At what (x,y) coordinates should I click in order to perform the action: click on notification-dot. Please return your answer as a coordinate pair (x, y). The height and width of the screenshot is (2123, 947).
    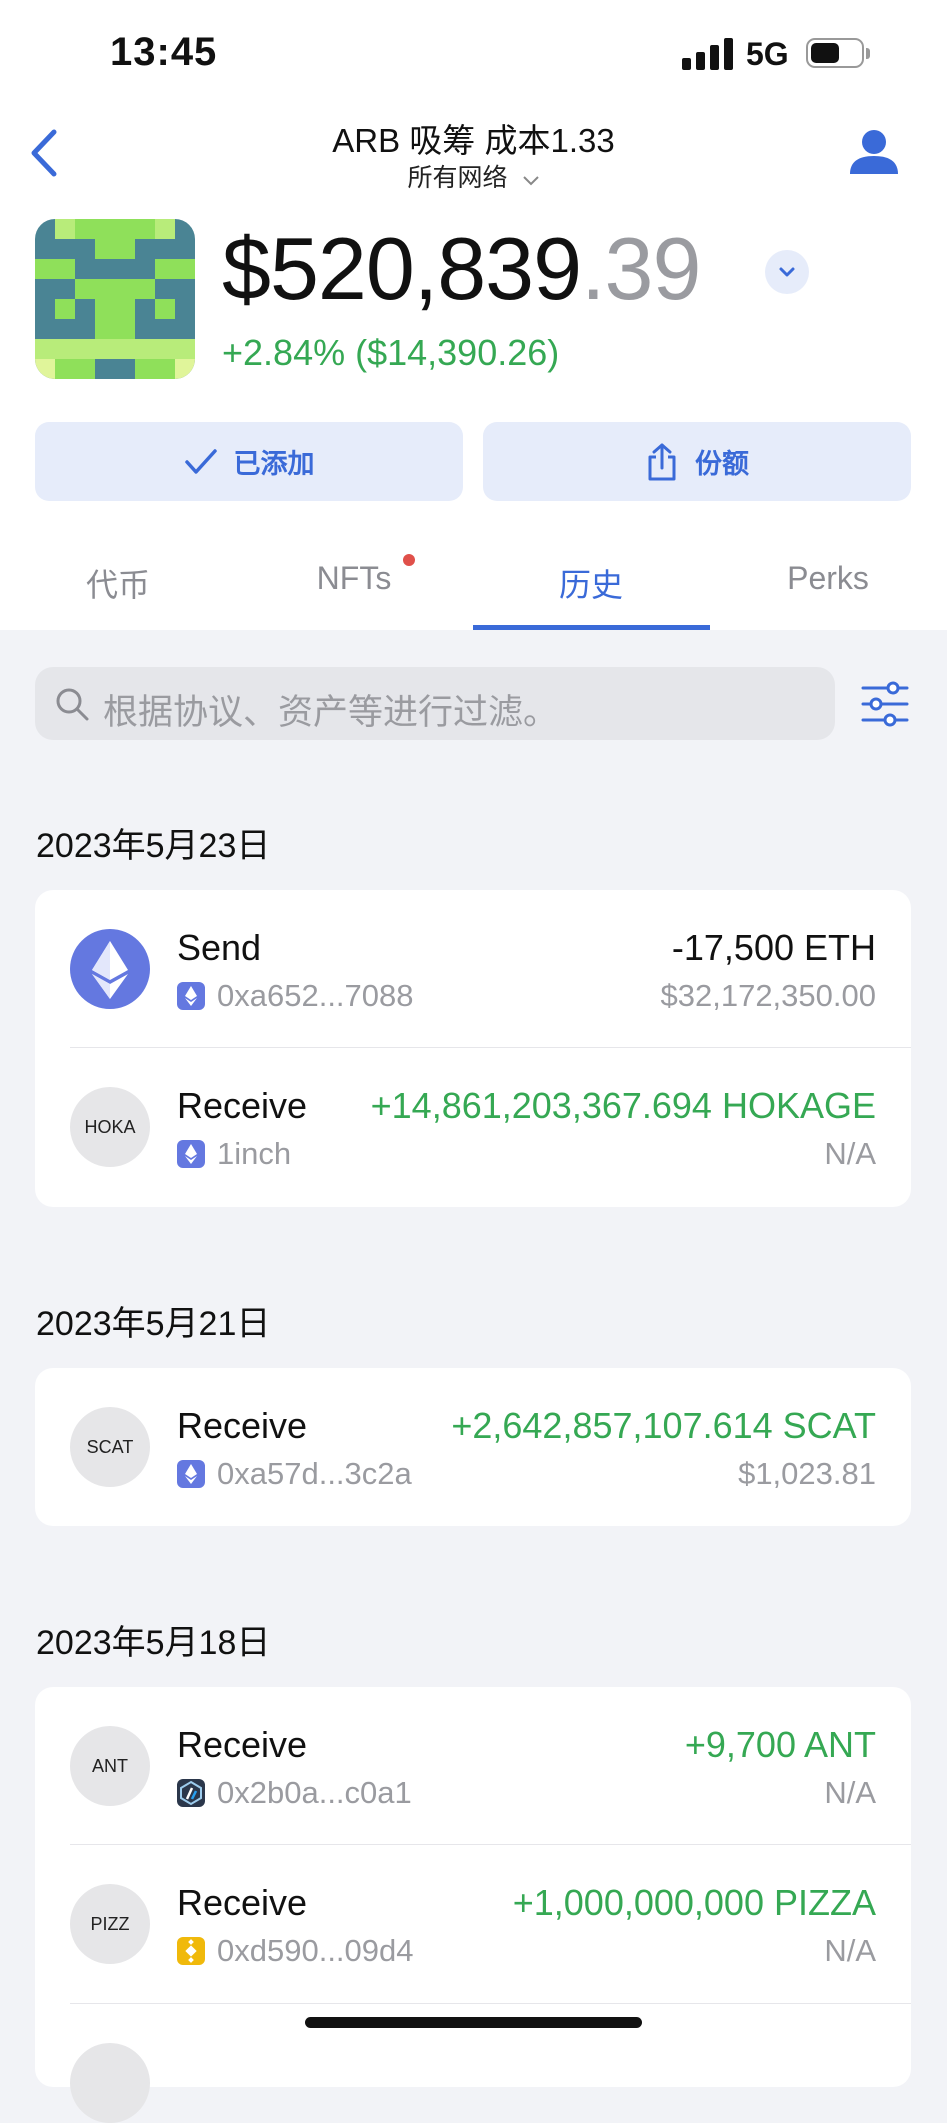
    Looking at the image, I should click on (409, 560).